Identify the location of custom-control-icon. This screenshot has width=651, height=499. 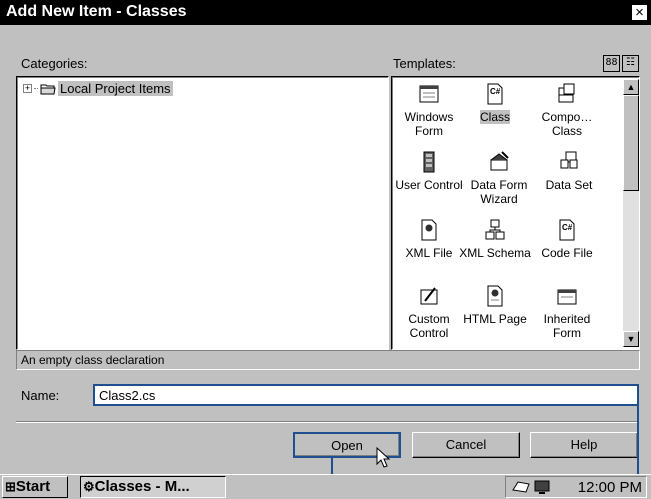
(429, 296).